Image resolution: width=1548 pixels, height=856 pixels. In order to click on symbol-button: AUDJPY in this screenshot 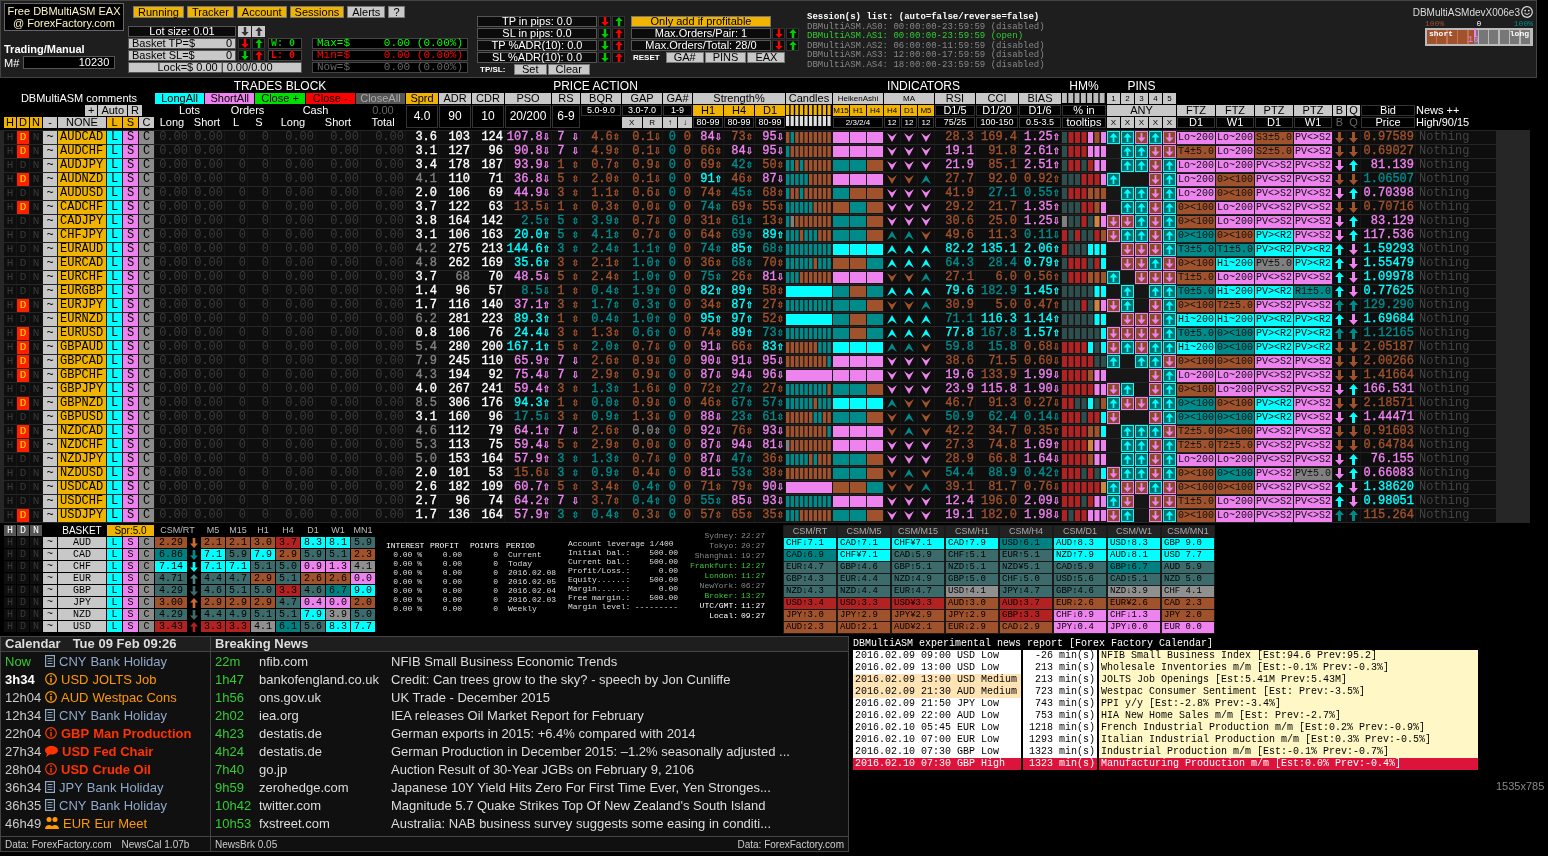, I will do `click(82, 165)`.